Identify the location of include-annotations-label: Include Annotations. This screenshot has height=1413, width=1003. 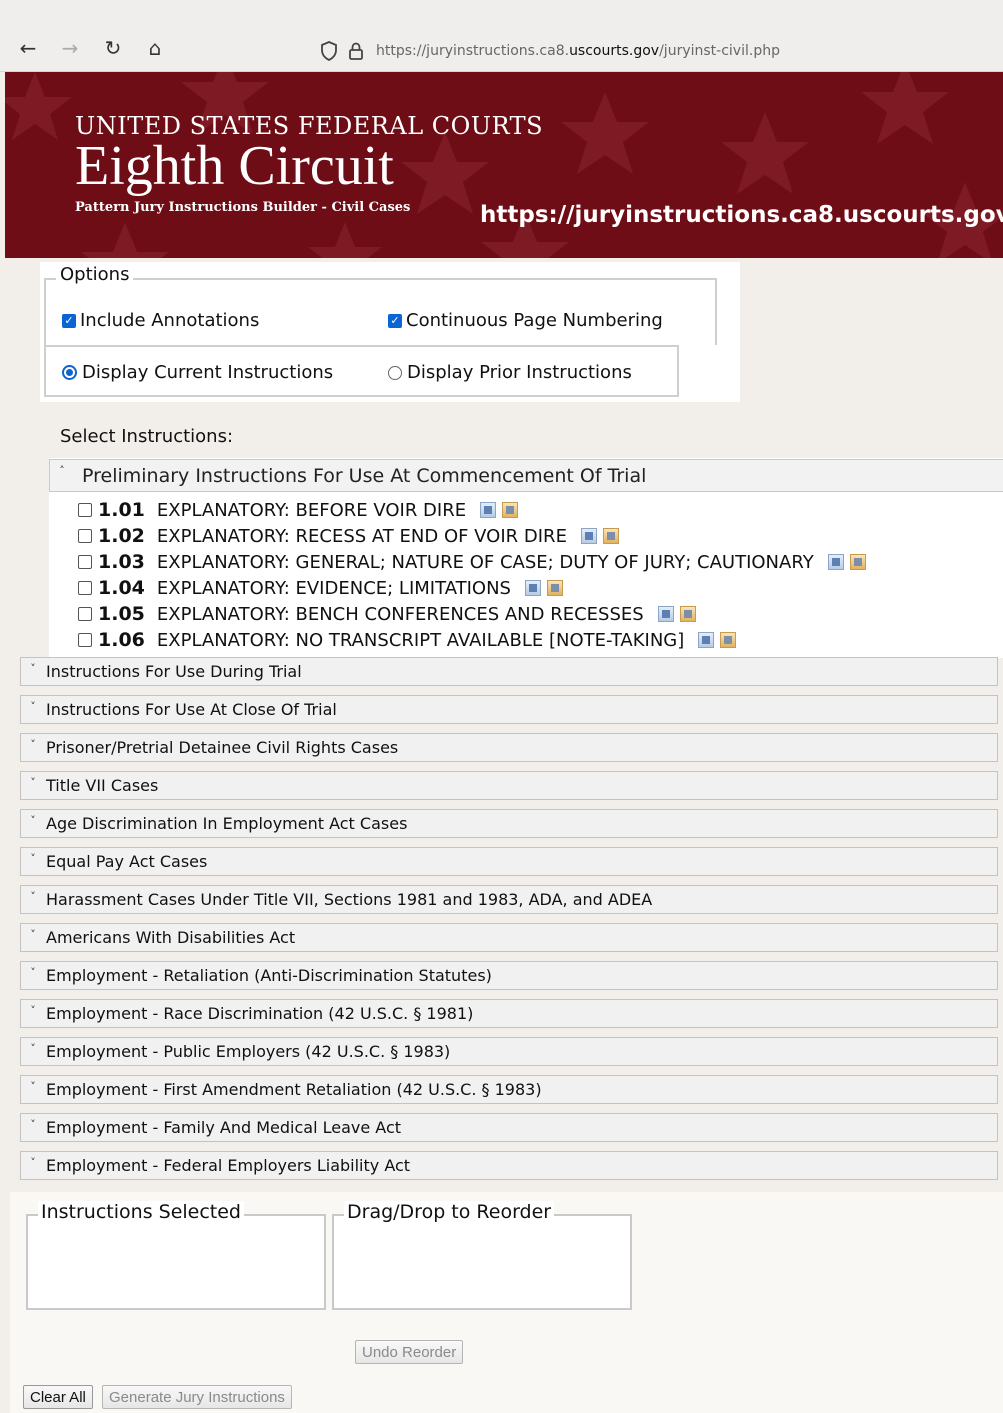
(170, 320).